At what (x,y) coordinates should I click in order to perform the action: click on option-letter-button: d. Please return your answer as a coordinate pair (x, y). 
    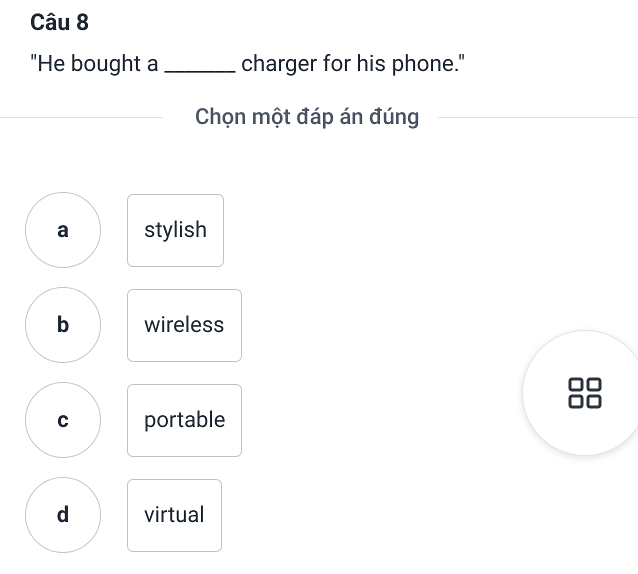
    Looking at the image, I should click on (63, 515).